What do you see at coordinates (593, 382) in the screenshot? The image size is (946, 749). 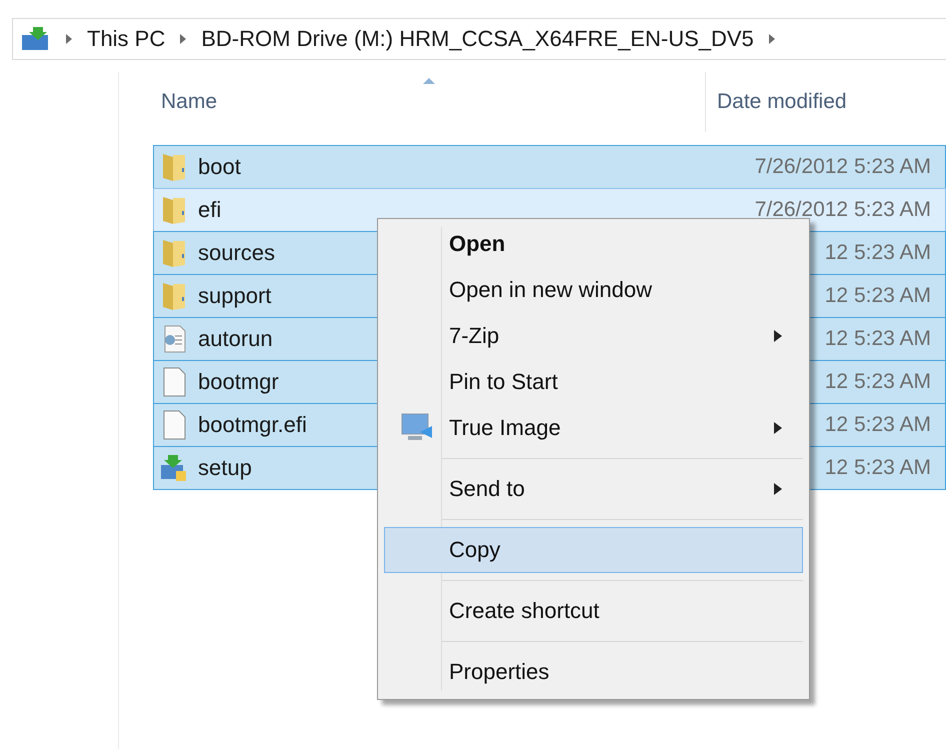 I see `menu-item: Pin to Start` at bounding box center [593, 382].